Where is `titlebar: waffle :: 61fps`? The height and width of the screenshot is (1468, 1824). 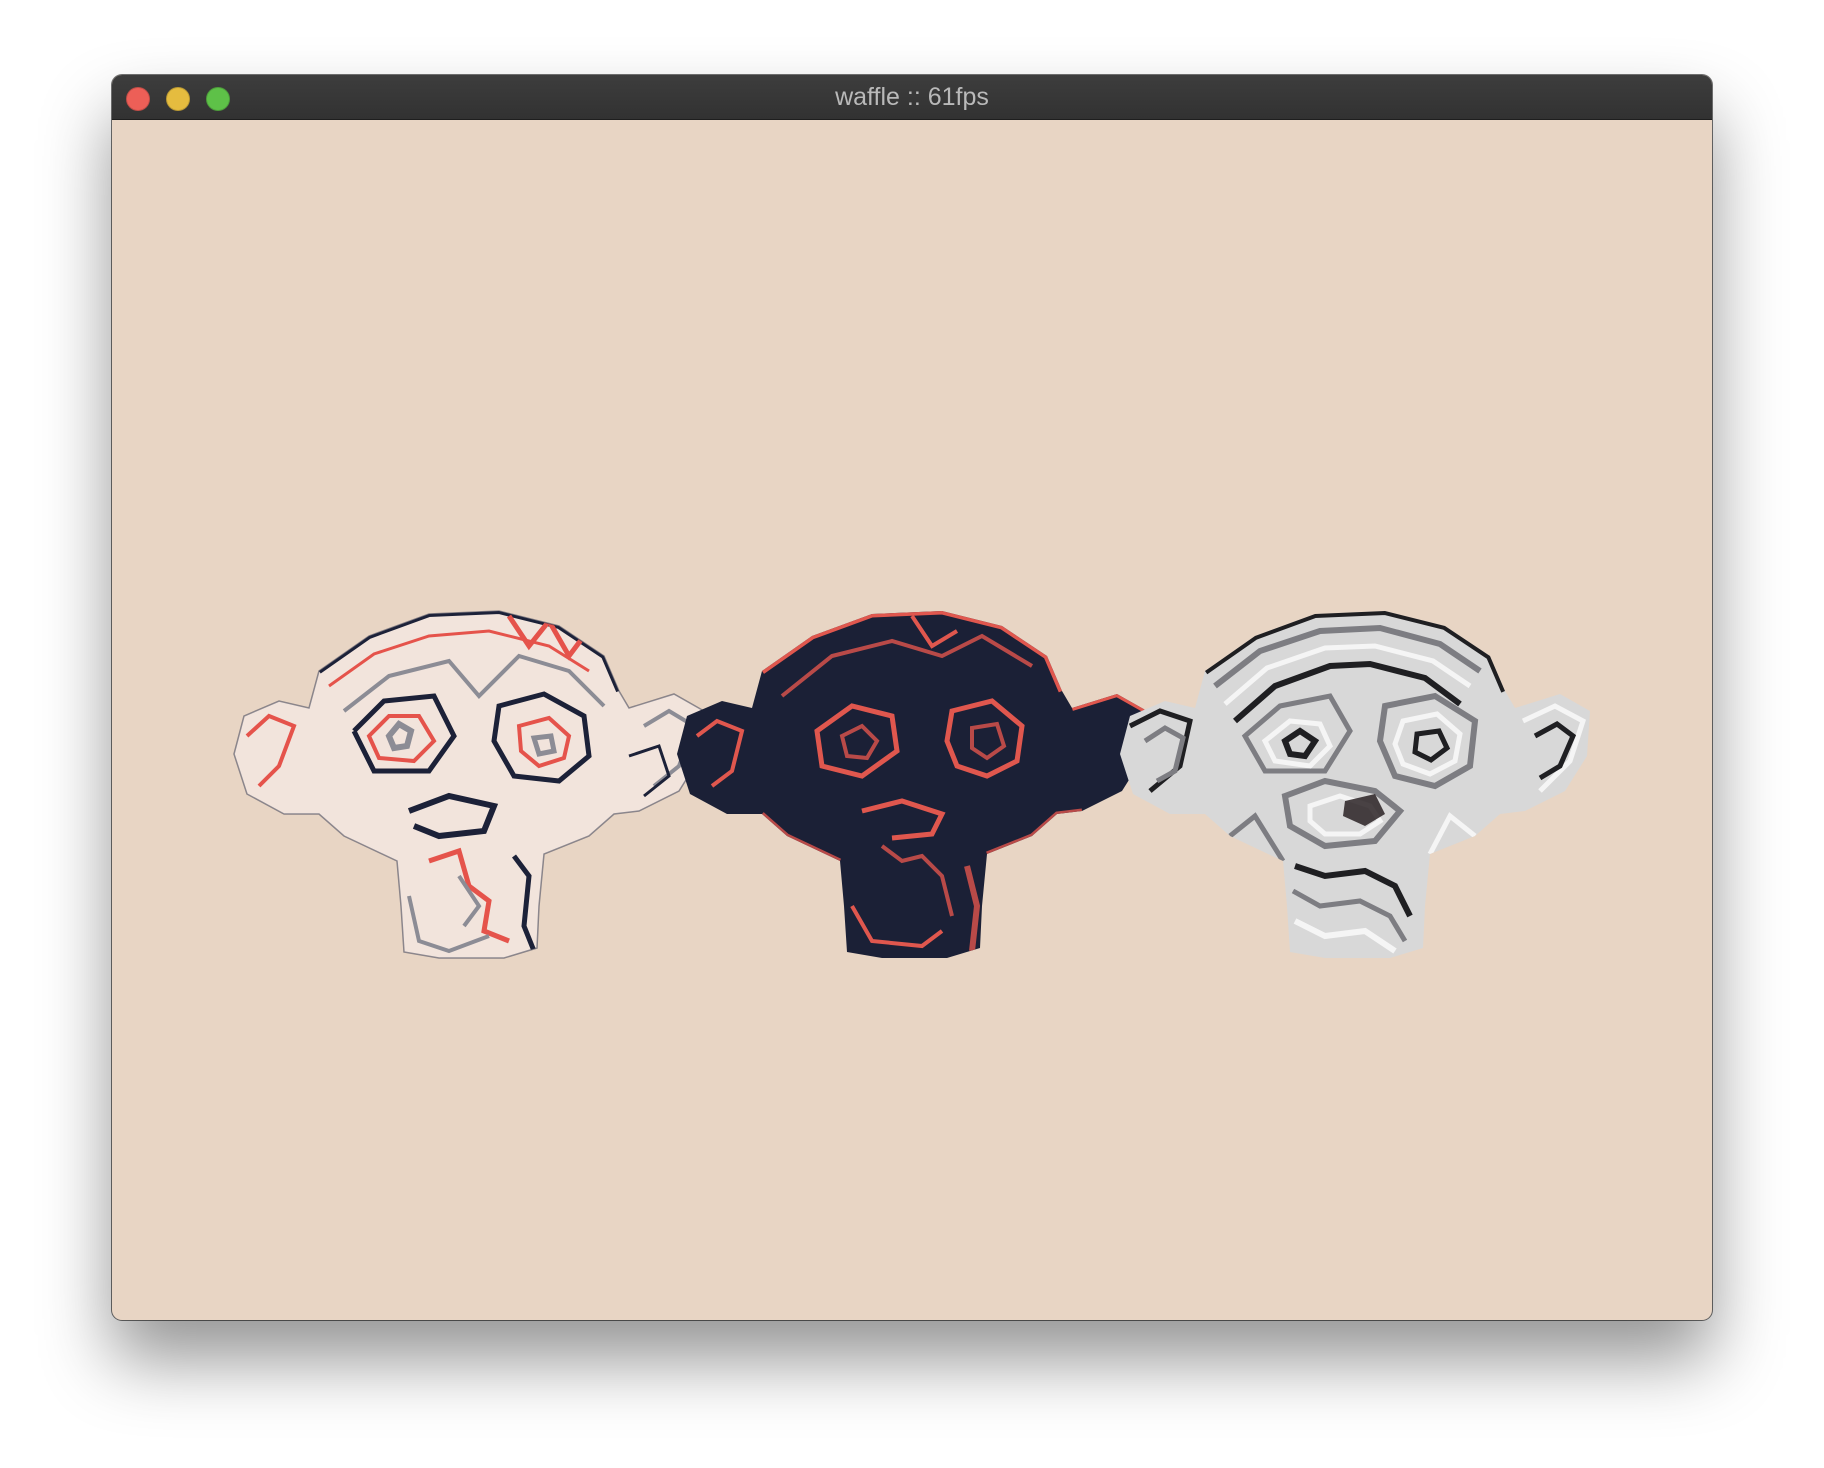
titlebar: waffle :: 61fps is located at coordinates (912, 97).